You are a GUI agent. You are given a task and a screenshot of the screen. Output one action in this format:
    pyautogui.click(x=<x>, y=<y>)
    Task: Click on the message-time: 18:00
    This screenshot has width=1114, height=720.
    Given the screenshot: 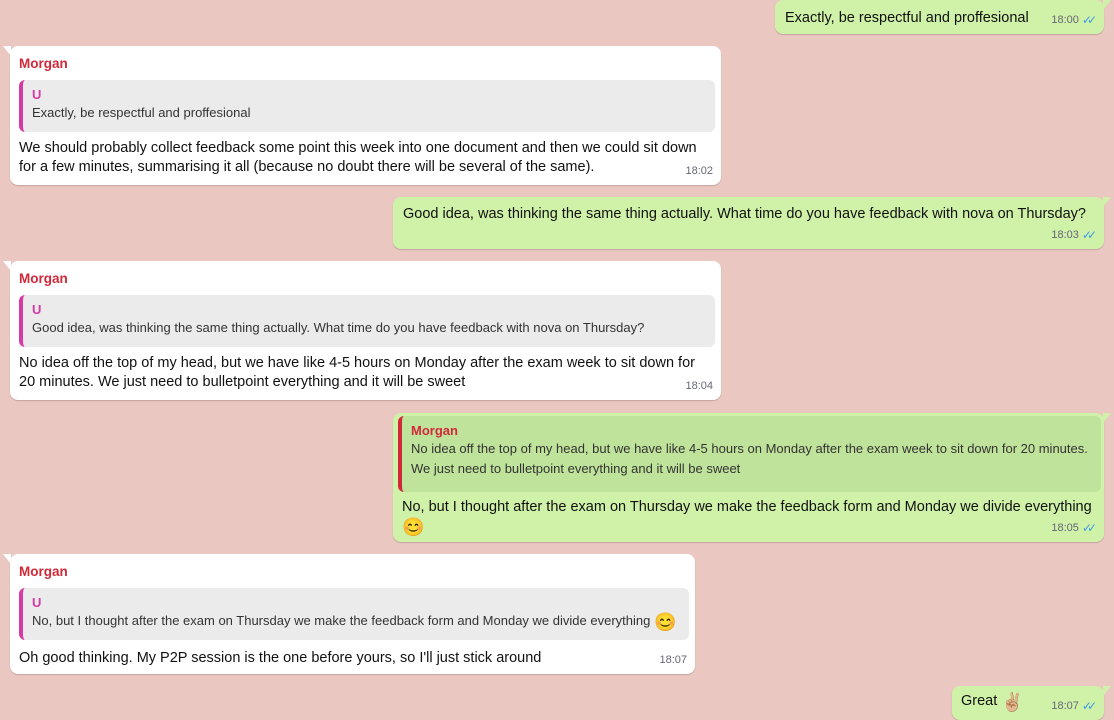 What is the action you would take?
    pyautogui.click(x=1065, y=20)
    